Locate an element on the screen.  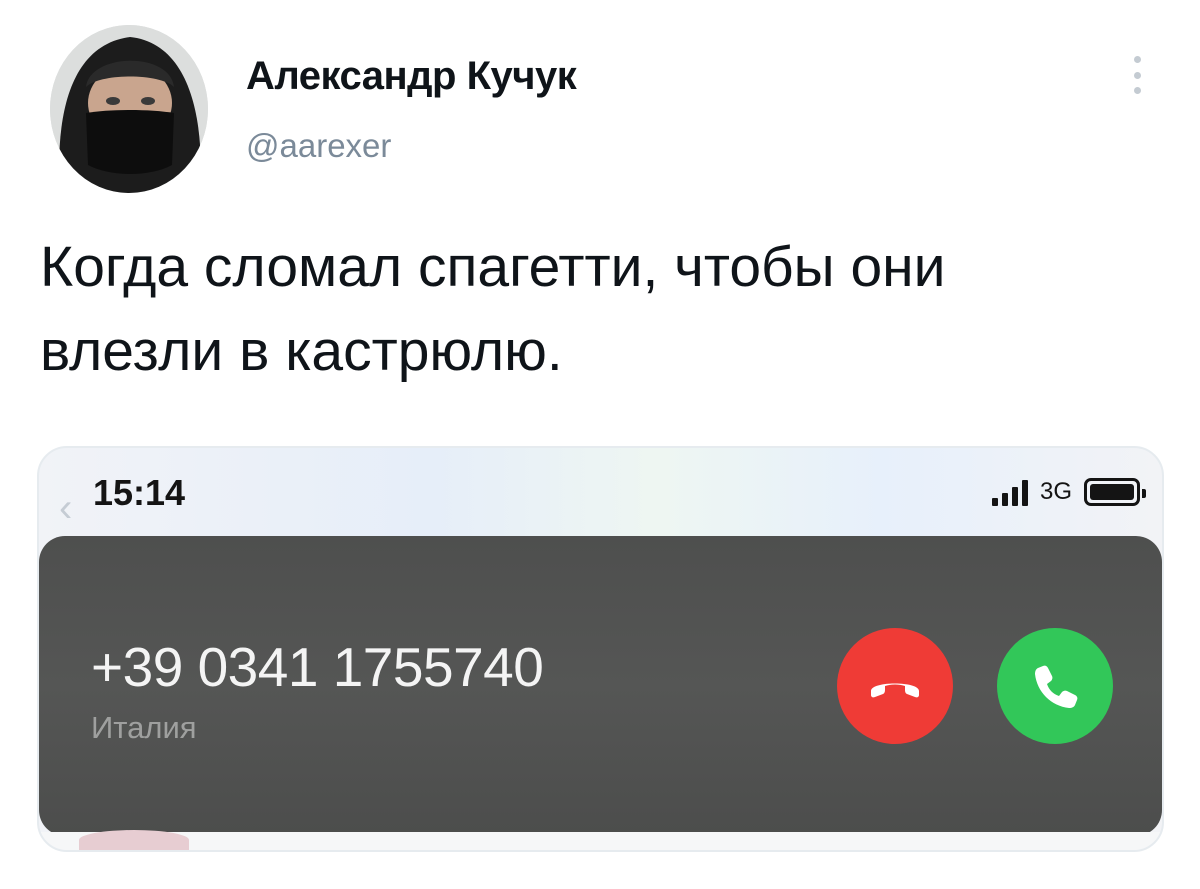
signal-icon is located at coordinates (1009, 492).